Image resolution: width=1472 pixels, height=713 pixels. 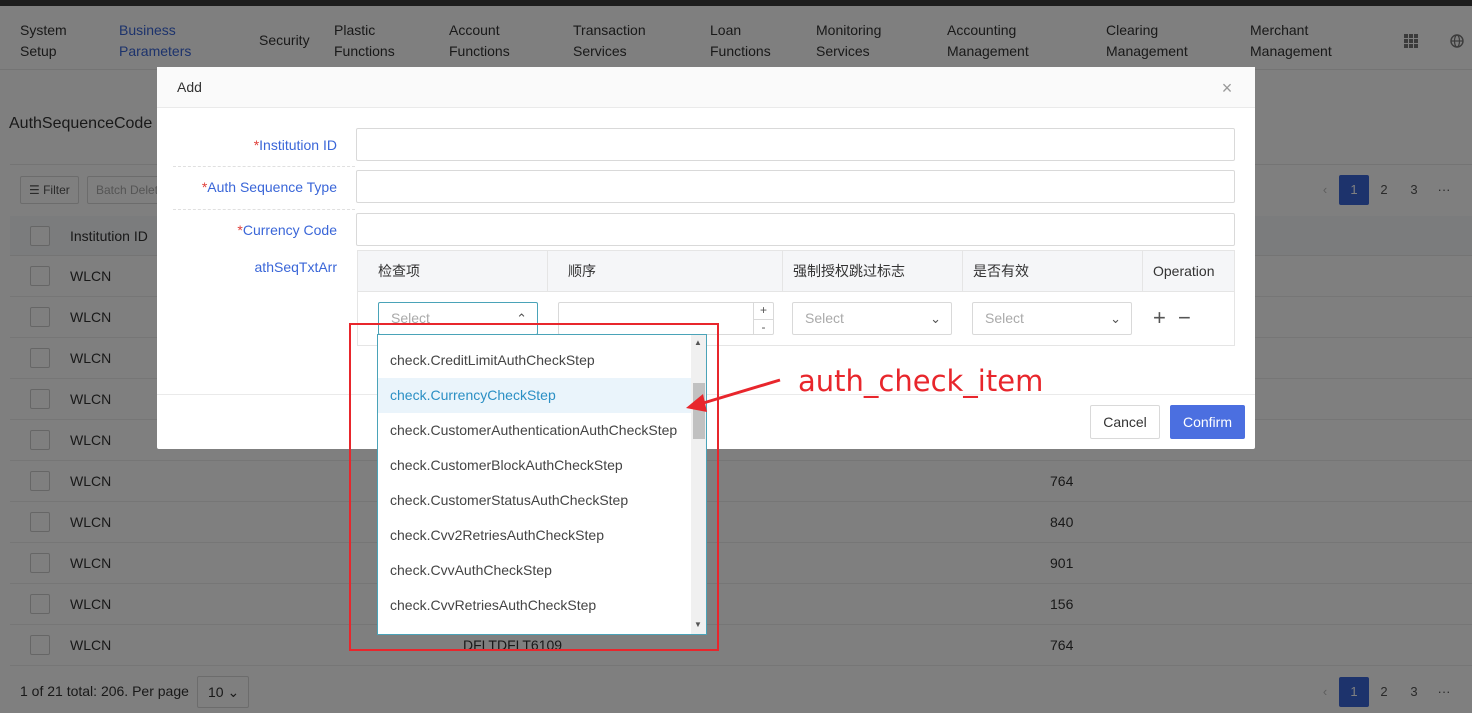 I want to click on column-header-check-item: 检查项, so click(x=453, y=271).